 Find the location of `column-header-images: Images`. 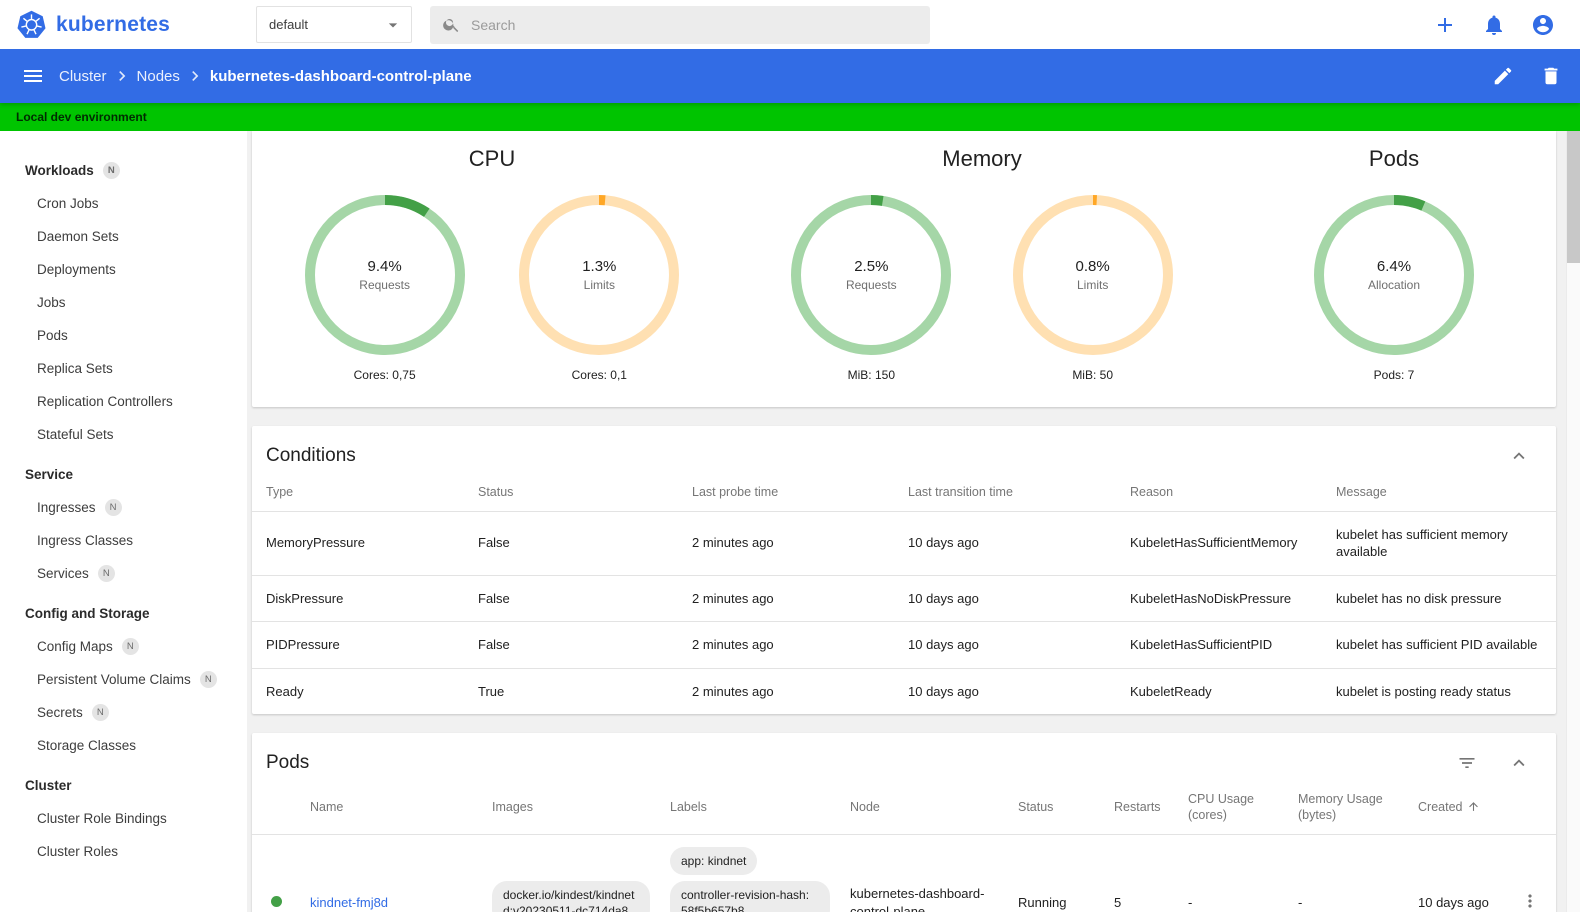

column-header-images: Images is located at coordinates (571, 808).